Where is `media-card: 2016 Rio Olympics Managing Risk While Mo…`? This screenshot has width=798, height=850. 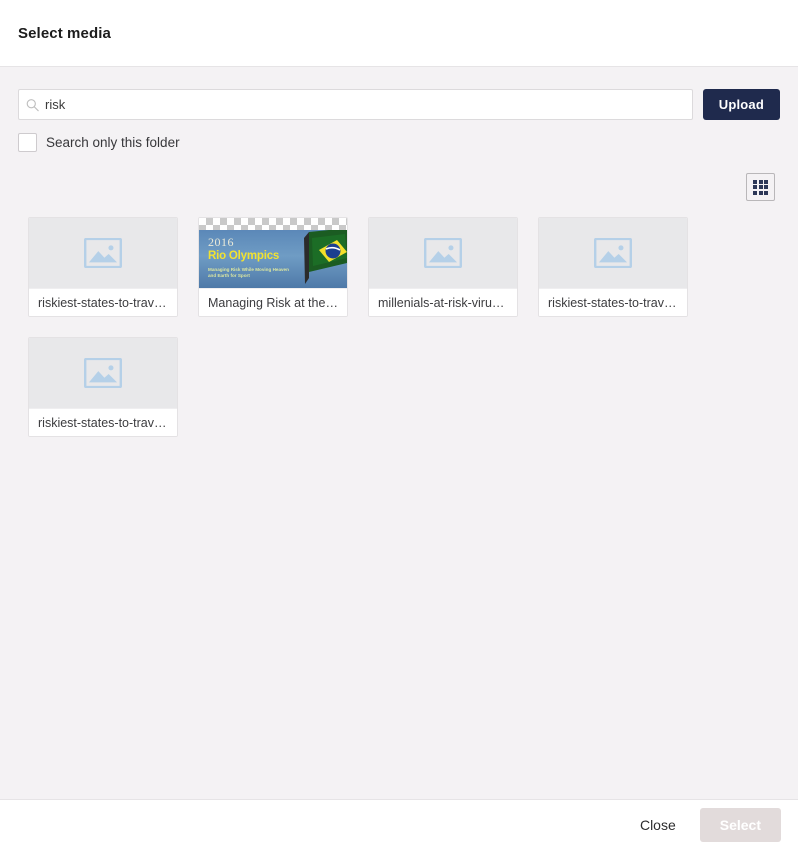 media-card: 2016 Rio Olympics Managing Risk While Mo… is located at coordinates (273, 267).